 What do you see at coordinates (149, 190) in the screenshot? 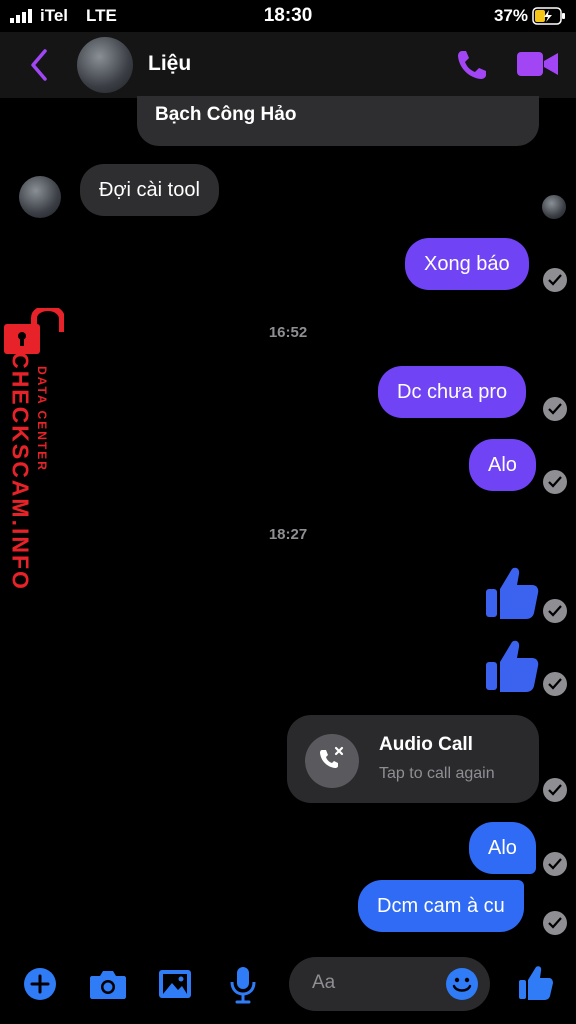
I see `received-message: Đợi cài tool` at bounding box center [149, 190].